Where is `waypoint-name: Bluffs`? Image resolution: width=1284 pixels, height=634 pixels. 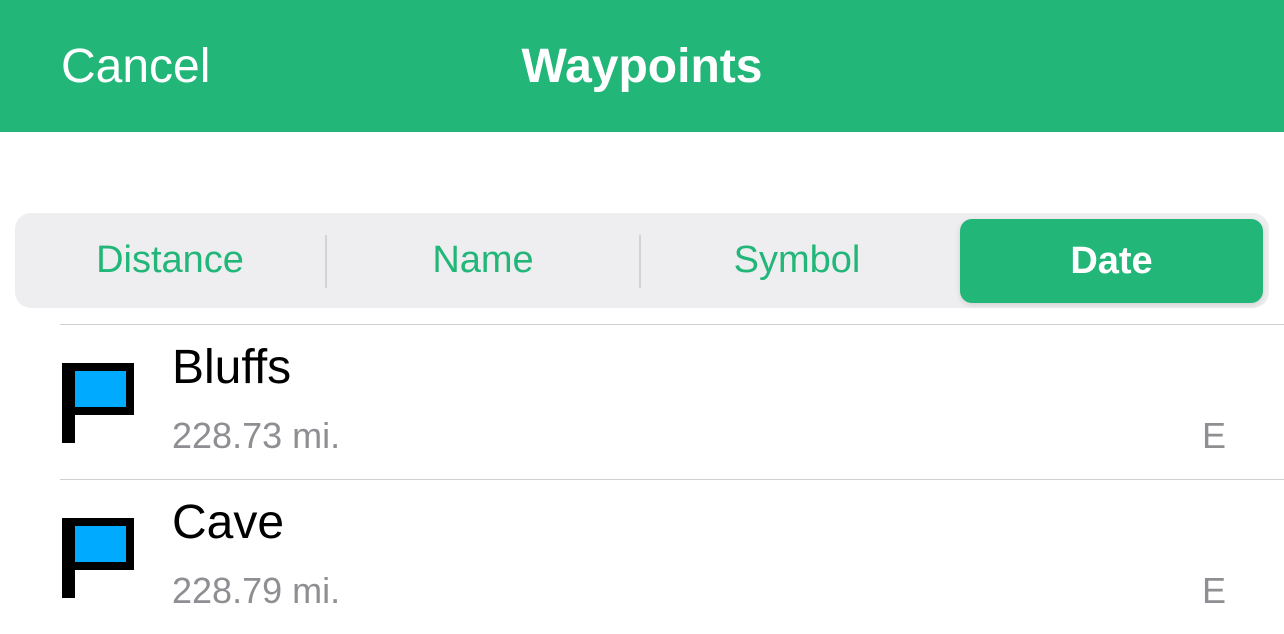 waypoint-name: Bluffs is located at coordinates (232, 367).